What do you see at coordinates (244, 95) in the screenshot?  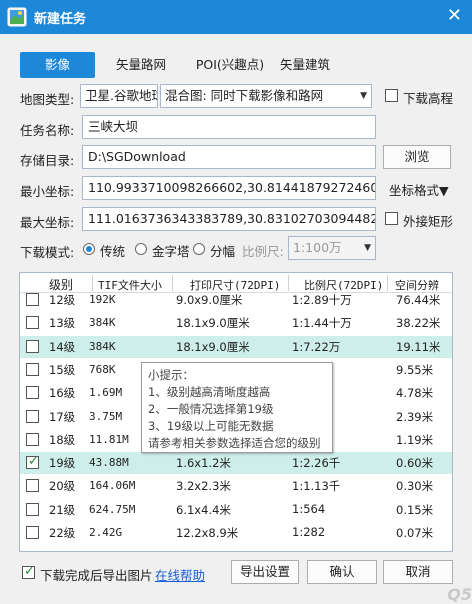 I see `map-mode-value: 混合图: 同时下载影像和路网` at bounding box center [244, 95].